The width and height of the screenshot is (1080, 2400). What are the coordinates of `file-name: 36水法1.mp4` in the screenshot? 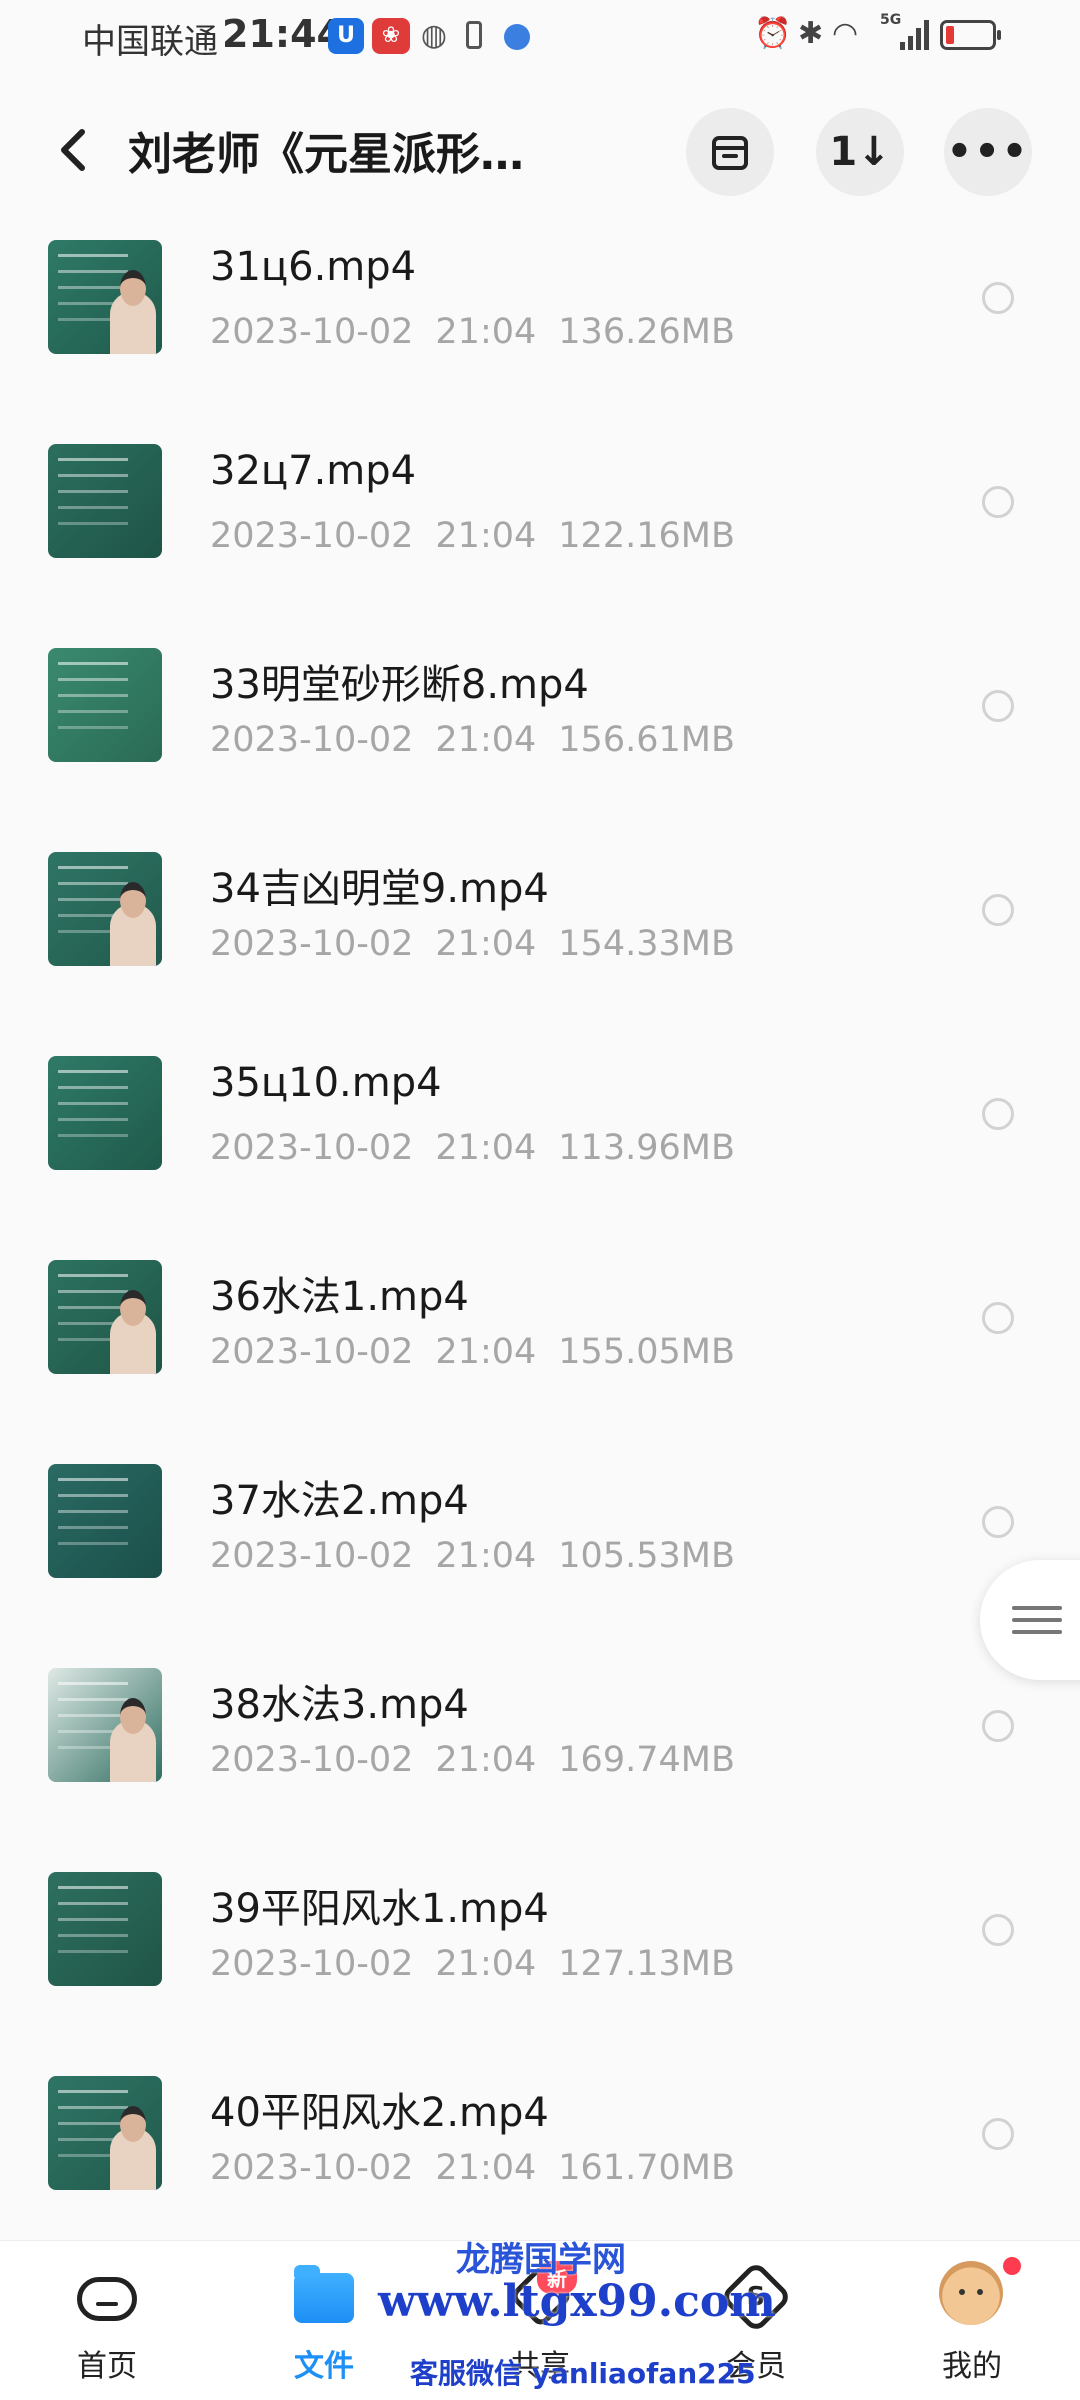 It's located at (339, 1297).